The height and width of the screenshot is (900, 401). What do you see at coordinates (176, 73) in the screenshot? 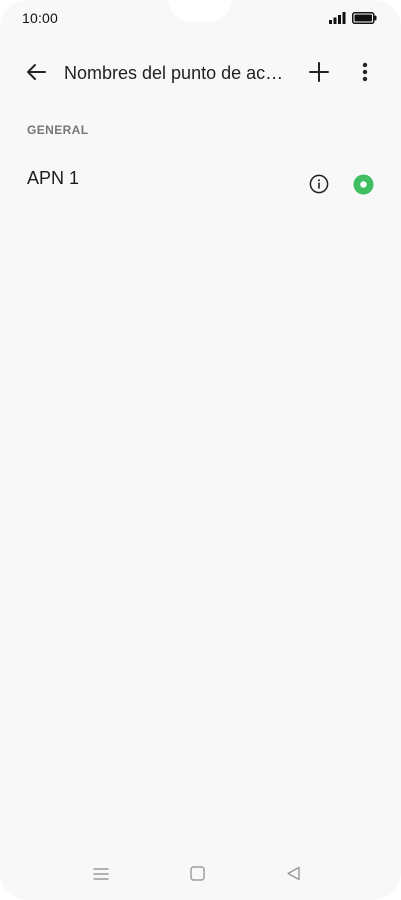
I see `page-title: Nombres del punto de acceso` at bounding box center [176, 73].